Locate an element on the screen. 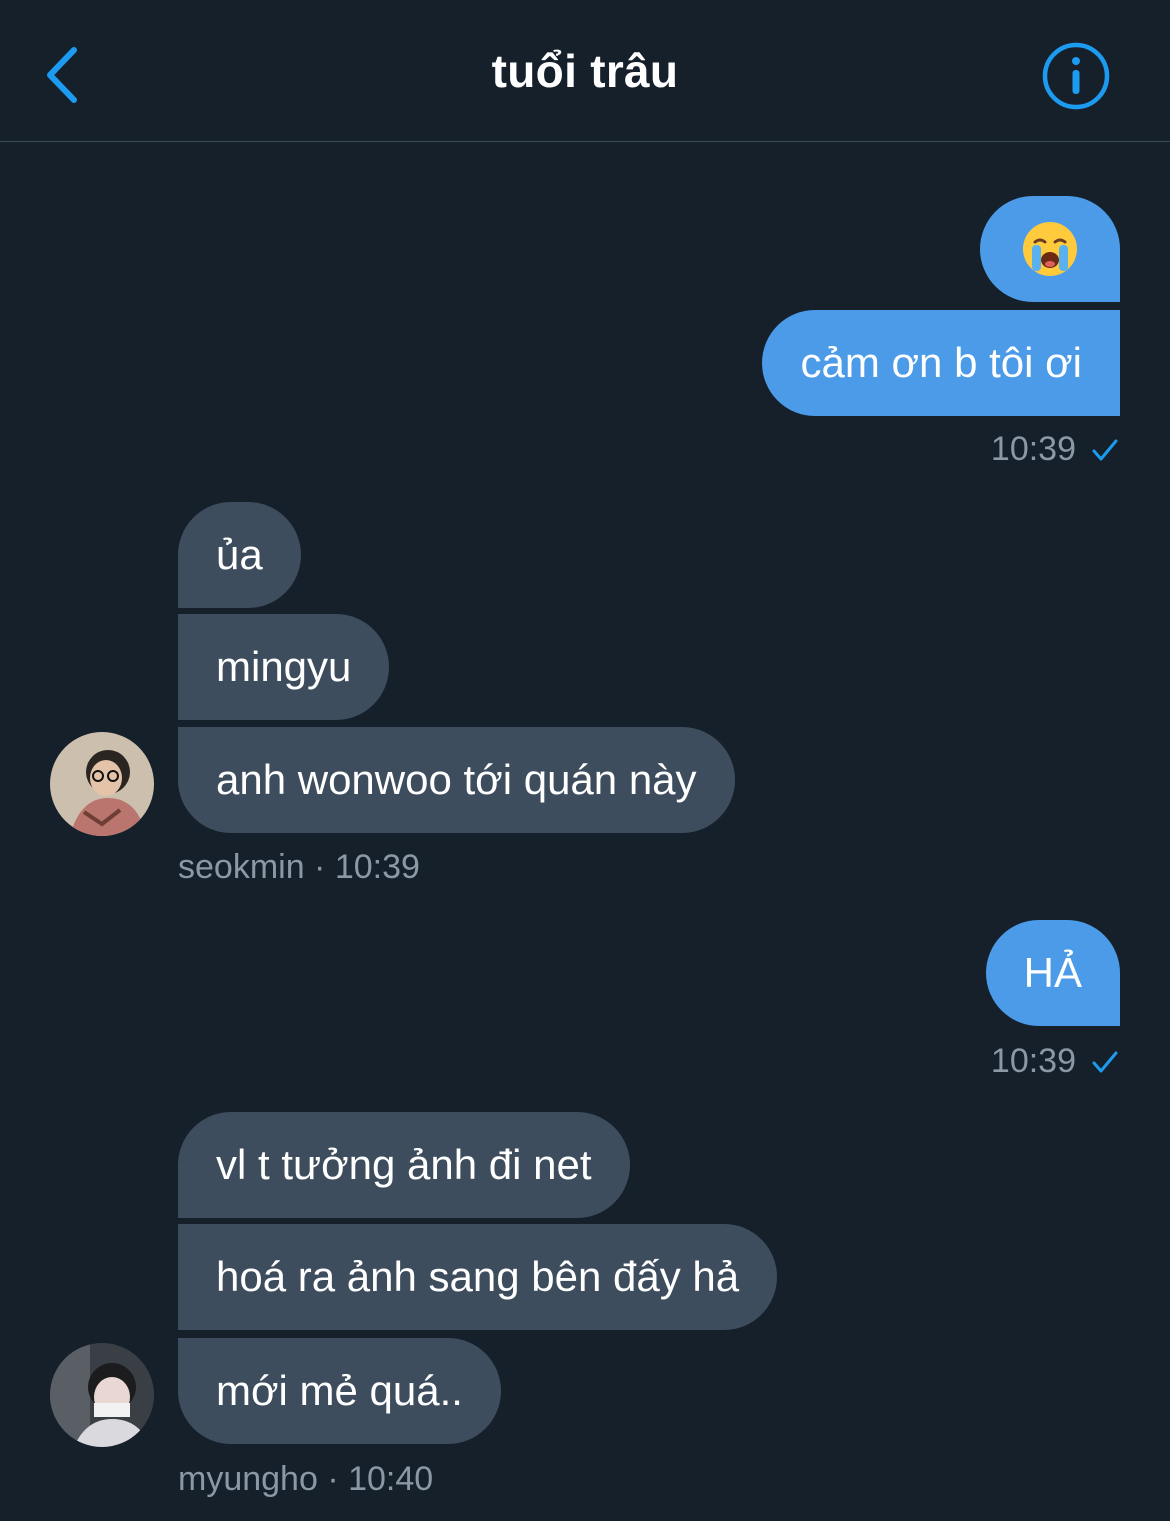  message-bubble-incoming: mingyu is located at coordinates (284, 667).